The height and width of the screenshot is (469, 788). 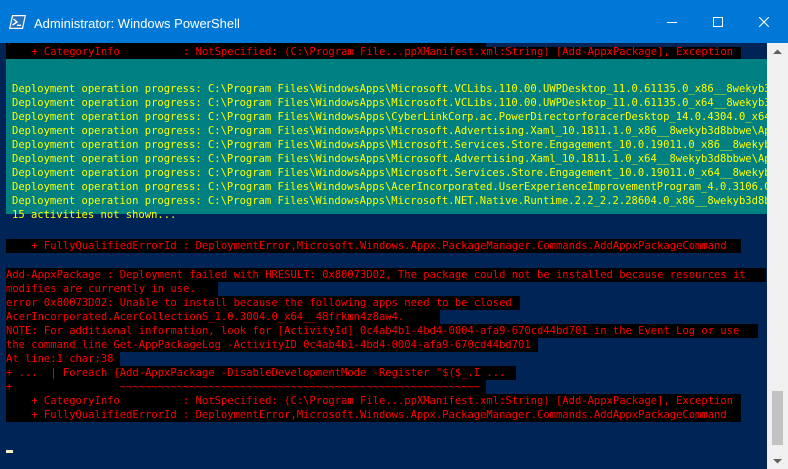 I want to click on maximize-icon, so click(x=718, y=21).